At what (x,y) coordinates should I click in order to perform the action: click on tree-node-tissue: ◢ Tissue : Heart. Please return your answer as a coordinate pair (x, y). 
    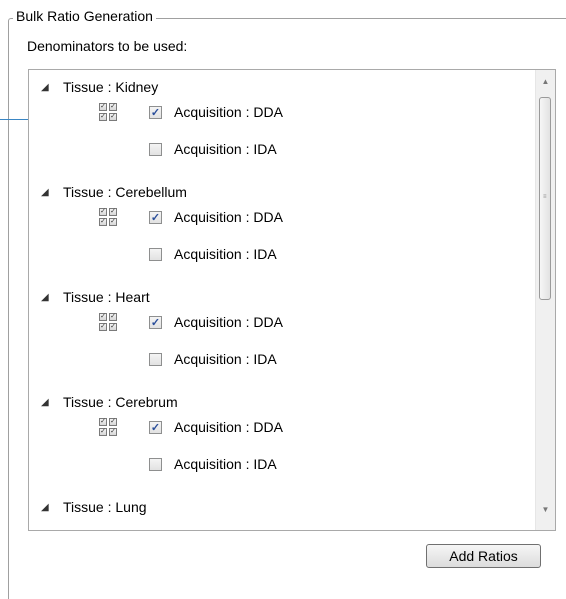
    Looking at the image, I should click on (89, 297).